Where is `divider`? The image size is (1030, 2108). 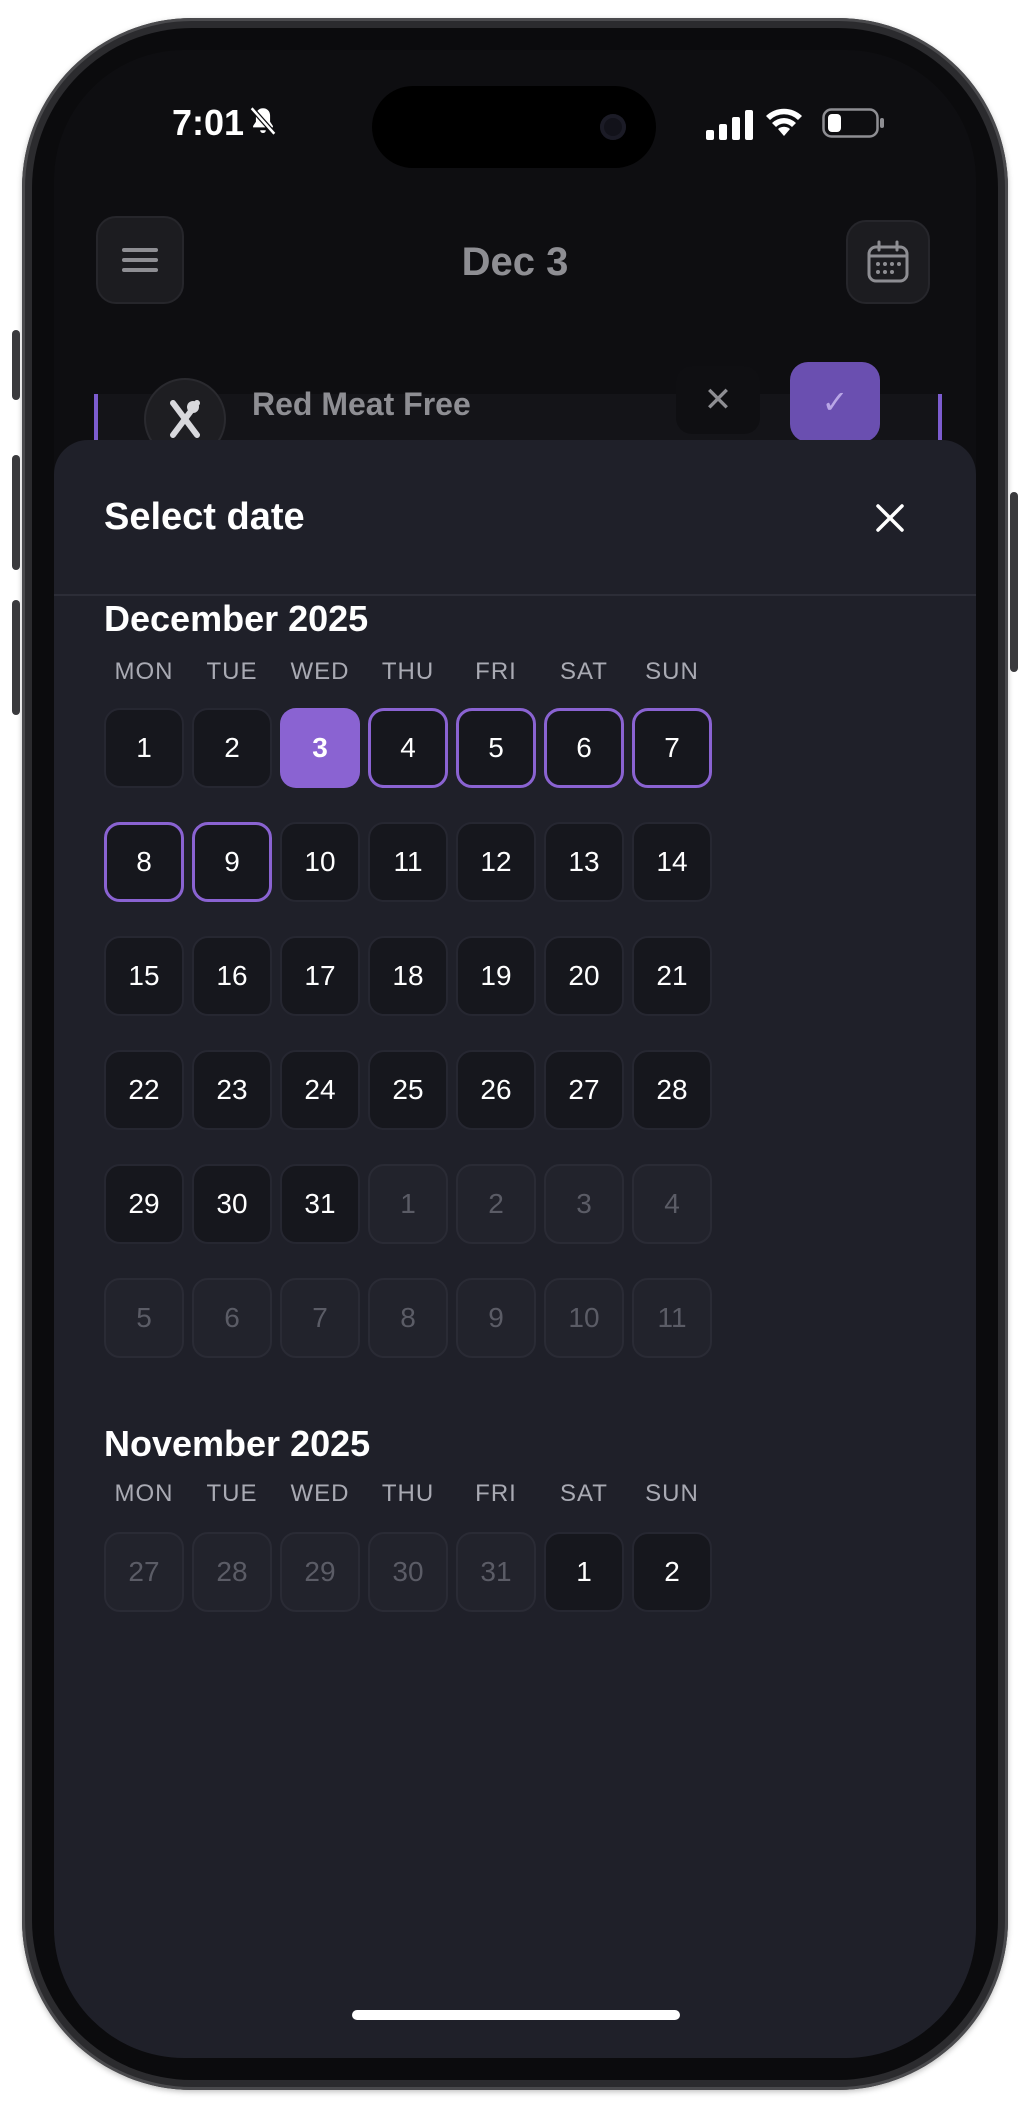
divider is located at coordinates (515, 595).